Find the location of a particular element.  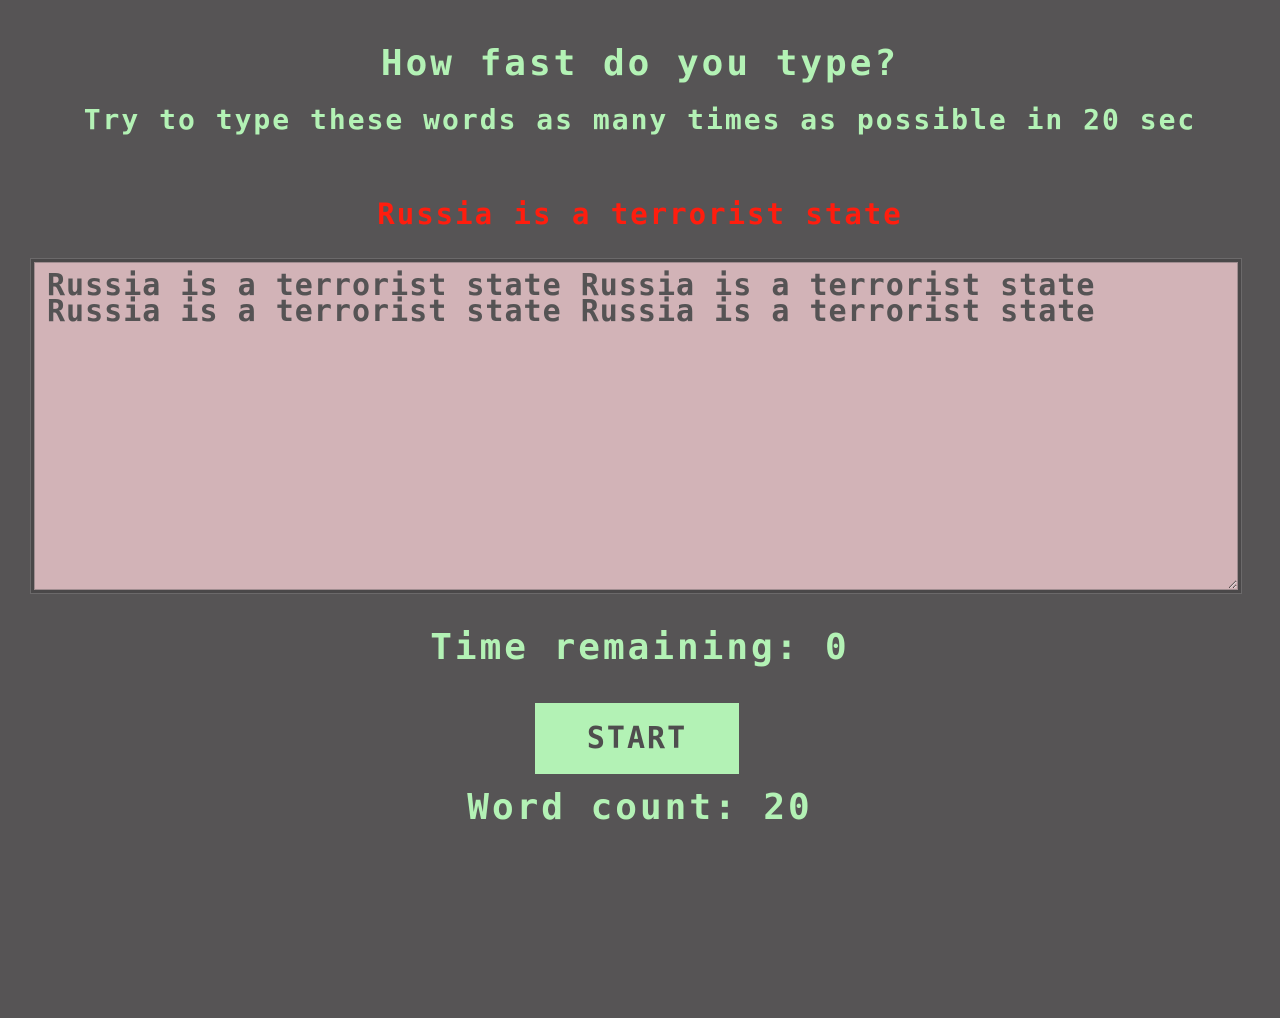

word-count-label: Word count: is located at coordinates (603, 807).